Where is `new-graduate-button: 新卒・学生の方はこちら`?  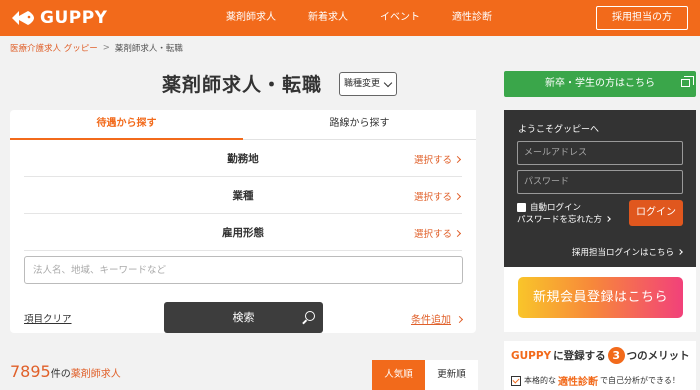
new-graduate-button: 新卒・学生の方はこちら is located at coordinates (600, 84).